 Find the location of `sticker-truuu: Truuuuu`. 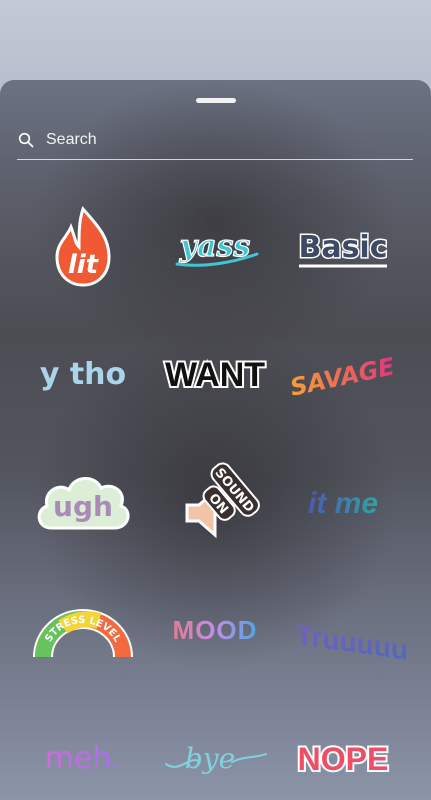

sticker-truuu: Truuuuu is located at coordinates (348, 631).